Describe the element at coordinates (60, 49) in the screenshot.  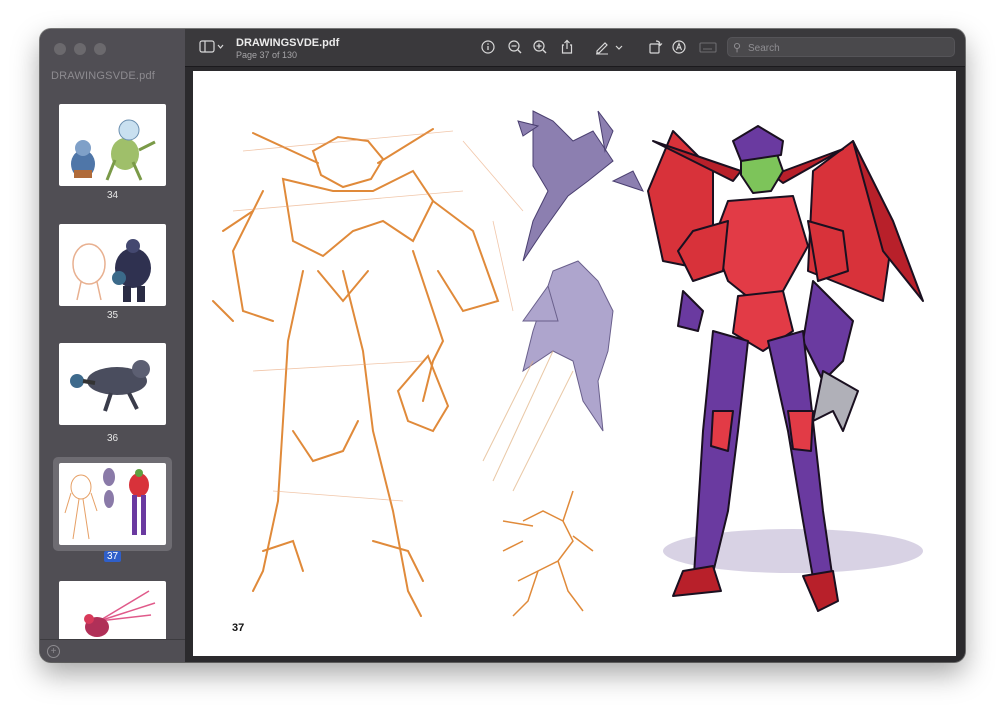
I see `close-button` at that location.